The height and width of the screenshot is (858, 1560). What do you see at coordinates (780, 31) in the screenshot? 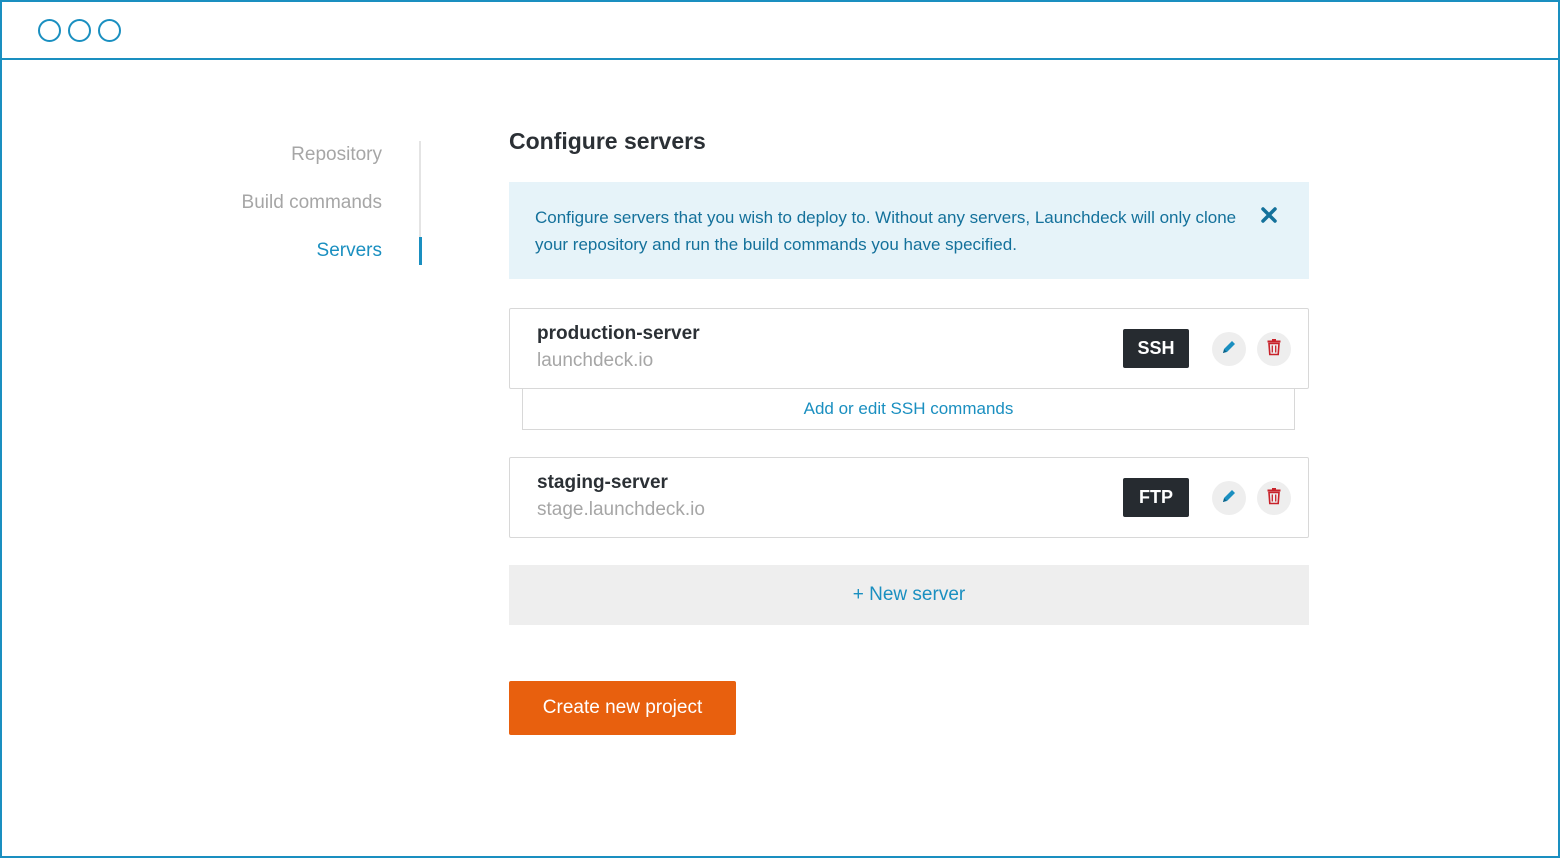
I see `title-bar` at bounding box center [780, 31].